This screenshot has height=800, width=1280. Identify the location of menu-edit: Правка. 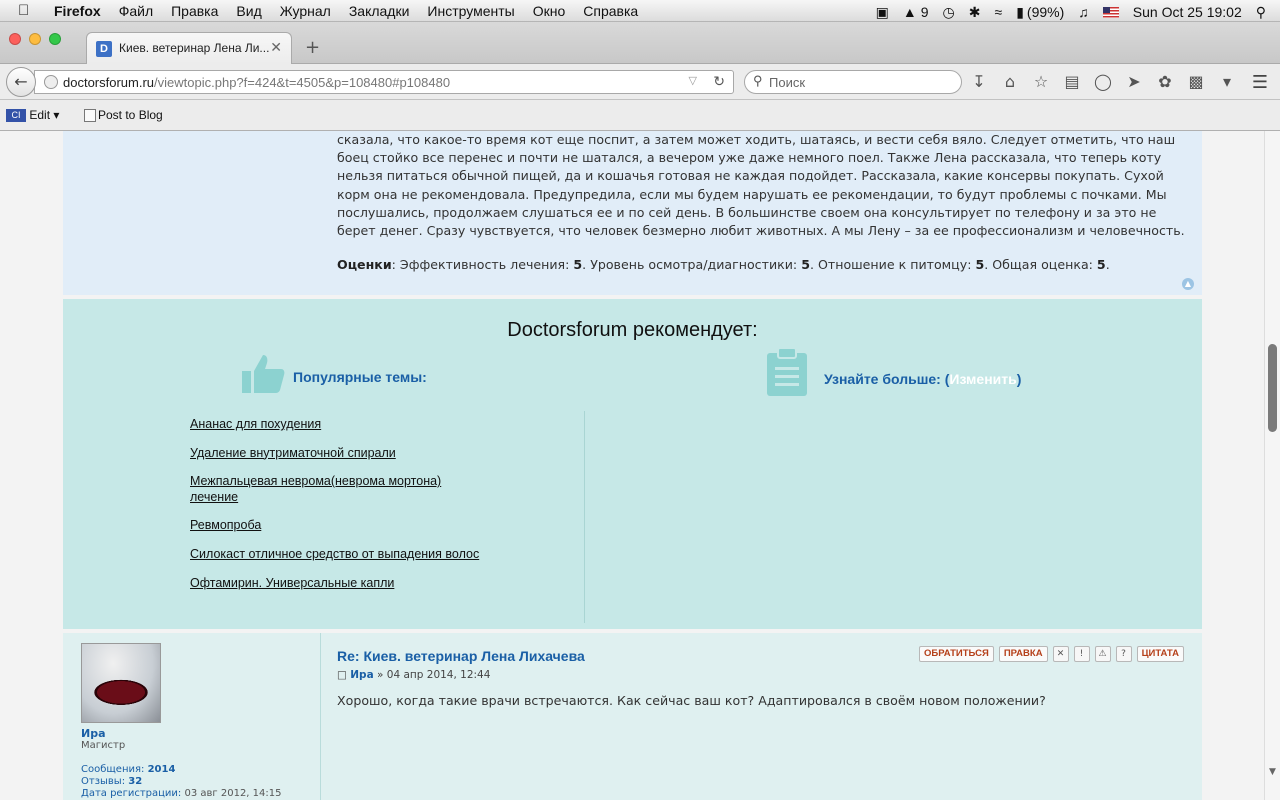
(194, 11).